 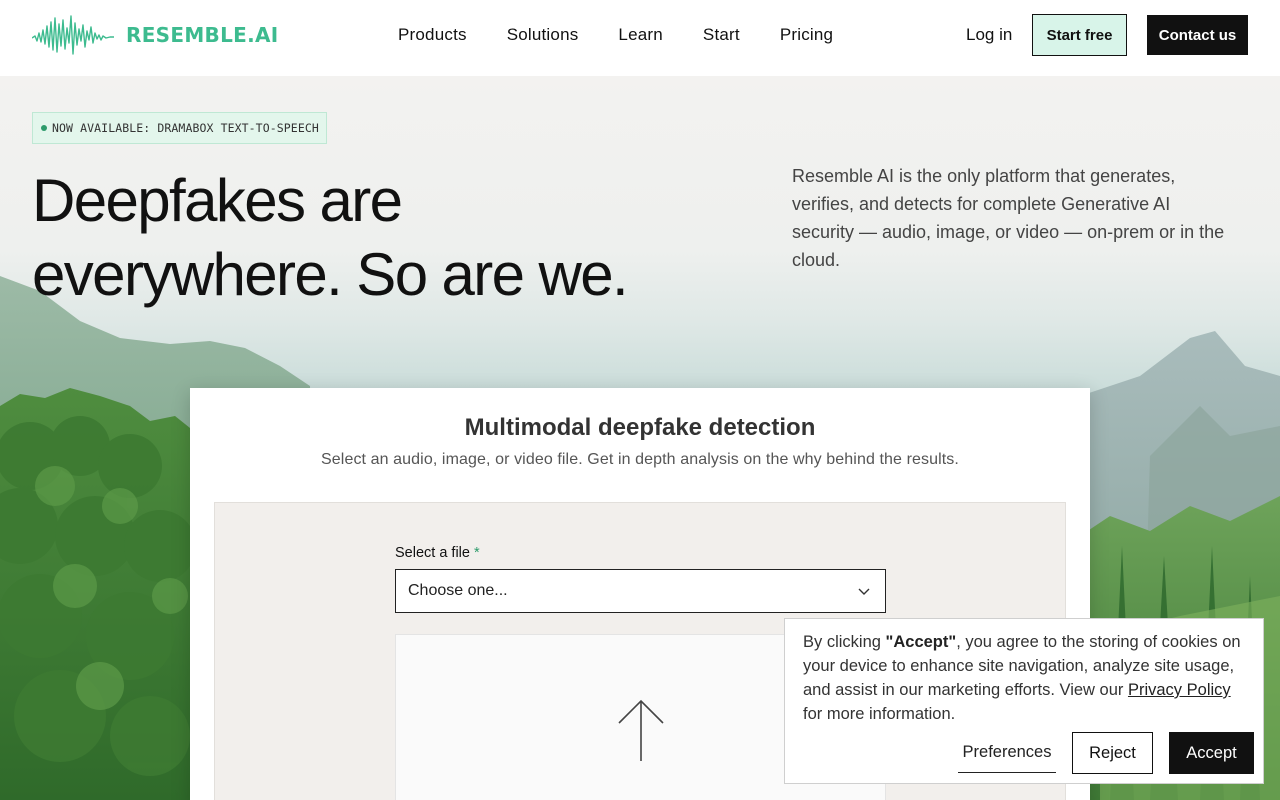 I want to click on headline-line-2: everywhere. So are we., so click(x=330, y=274).